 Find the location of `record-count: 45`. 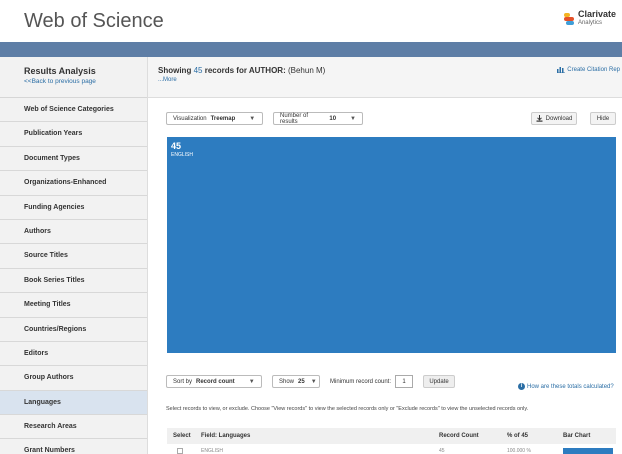

record-count: 45 is located at coordinates (198, 70).